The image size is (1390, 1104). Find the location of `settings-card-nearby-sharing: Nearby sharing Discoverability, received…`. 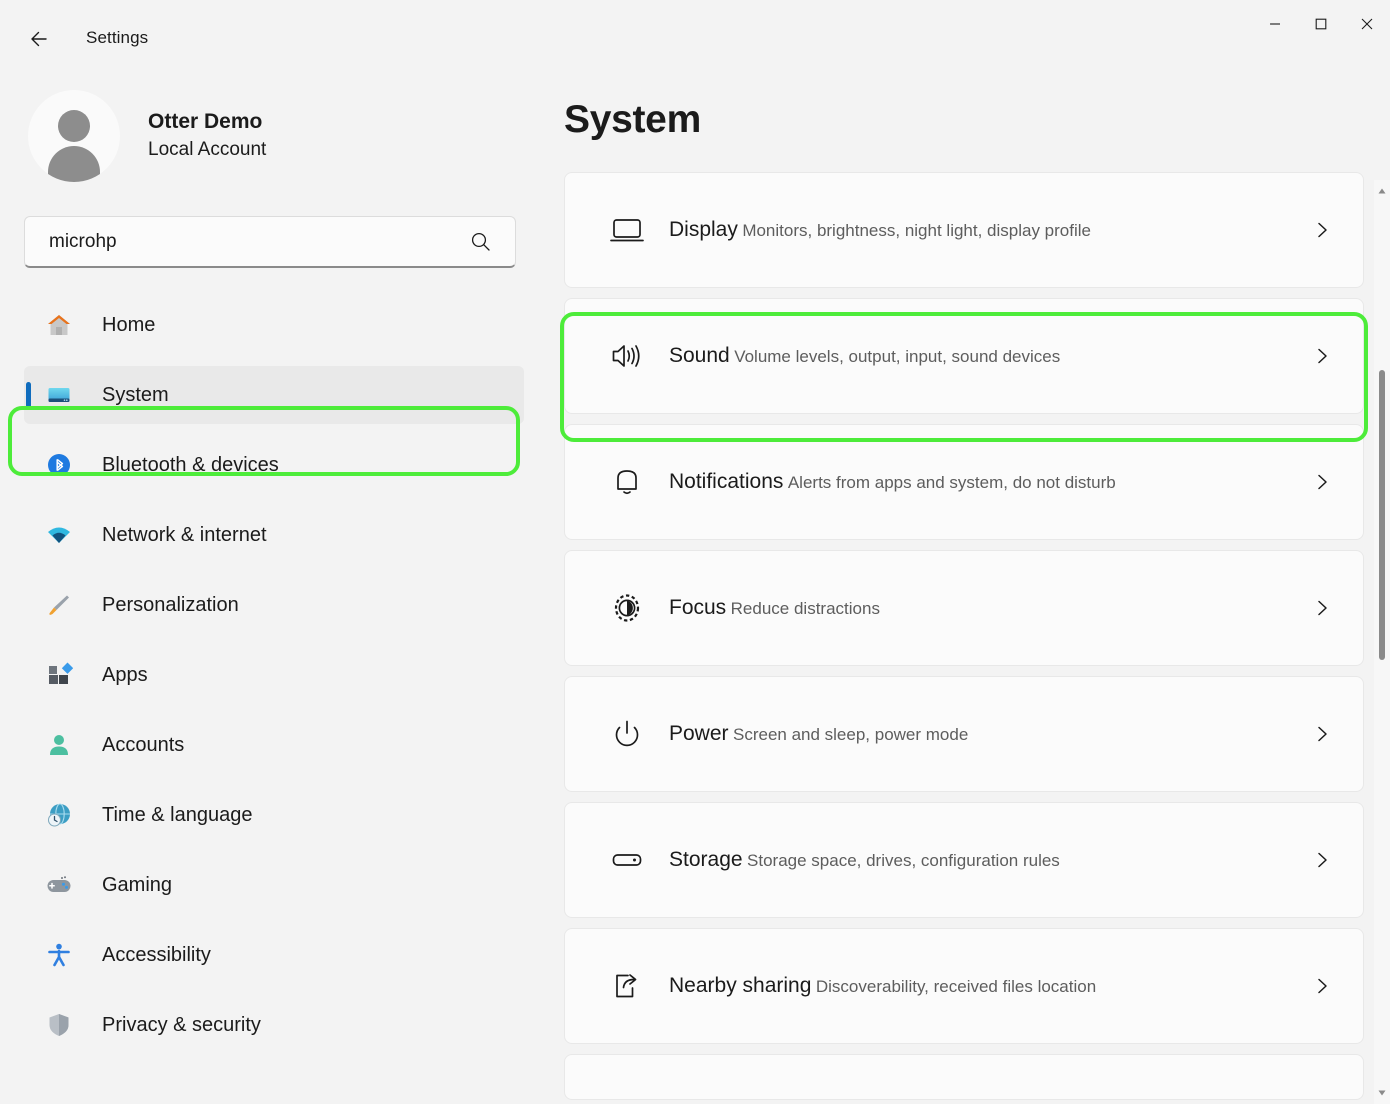

settings-card-nearby-sharing: Nearby sharing Discoverability, received… is located at coordinates (964, 986).